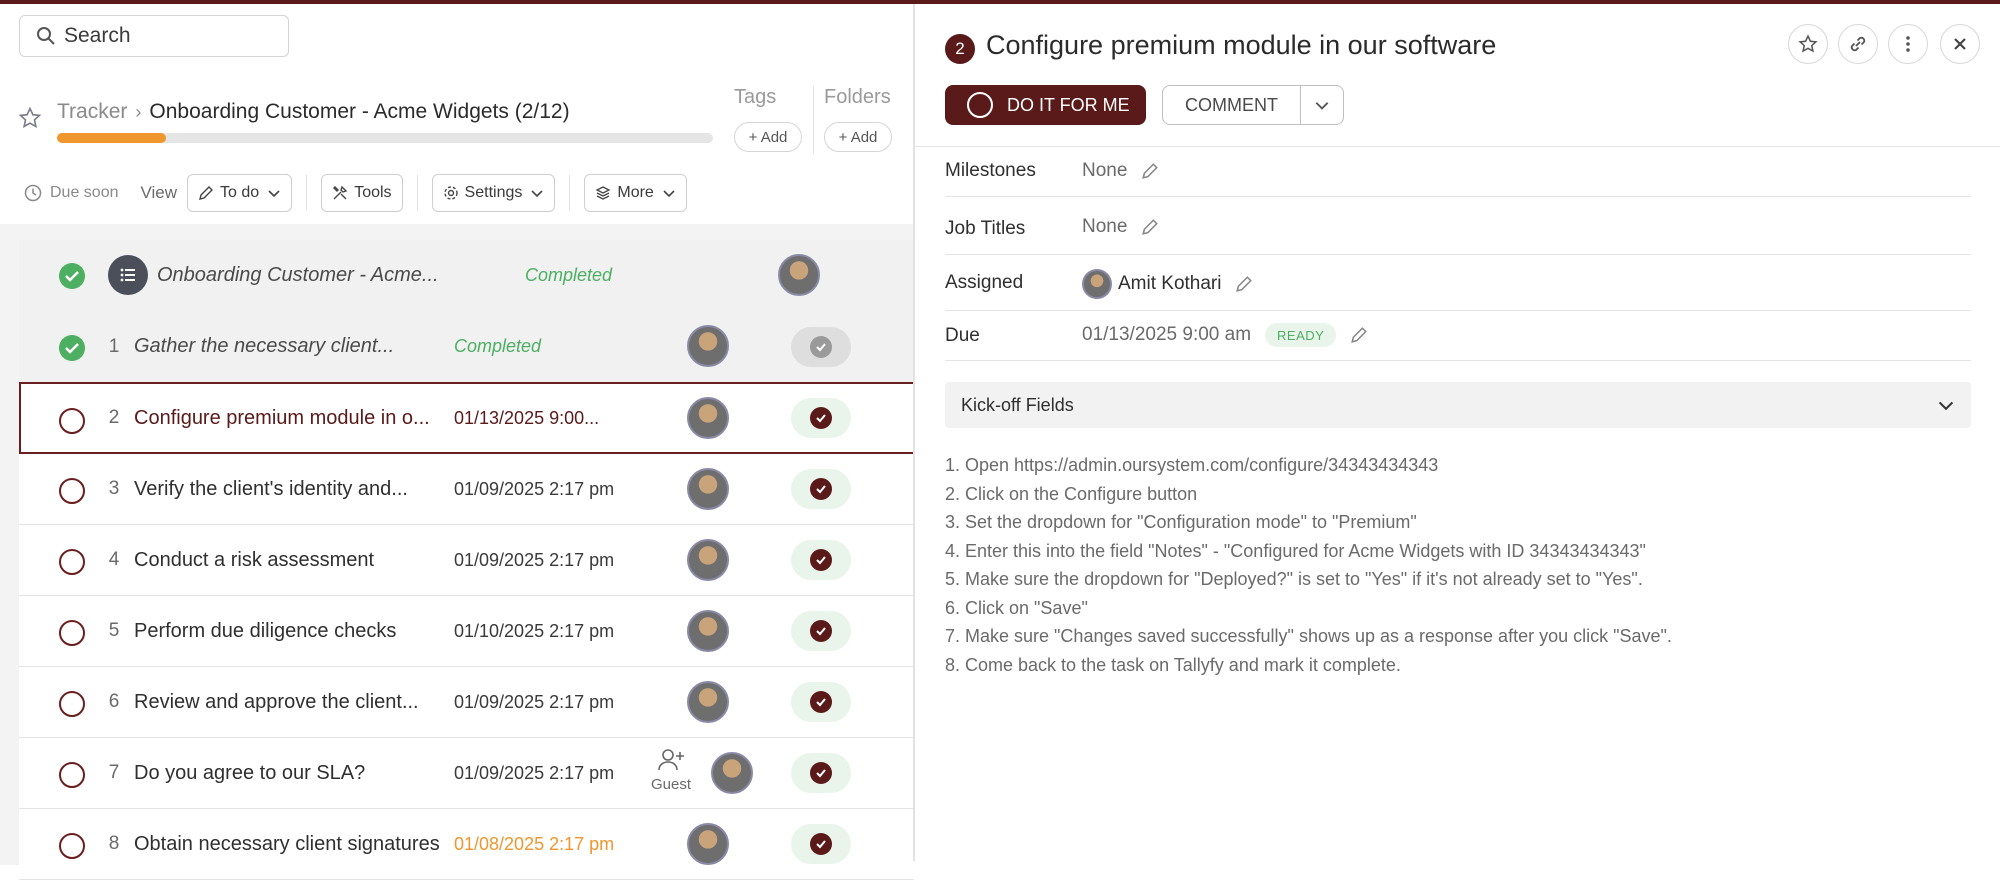 The width and height of the screenshot is (2000, 880). What do you see at coordinates (1858, 44) in the screenshot?
I see `copy-link-button` at bounding box center [1858, 44].